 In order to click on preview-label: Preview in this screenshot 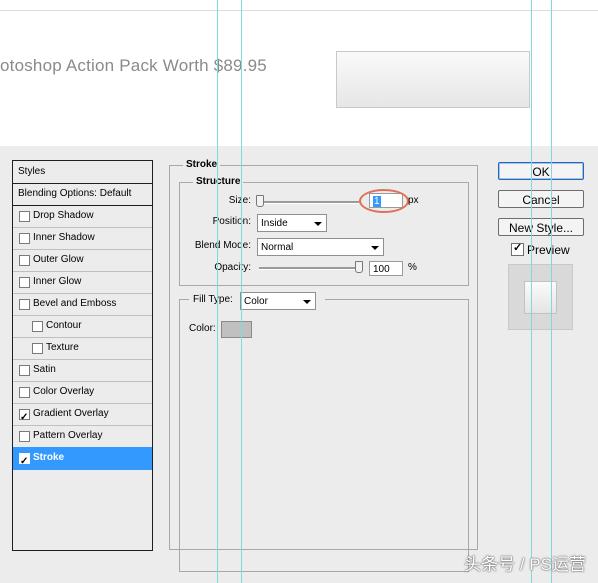, I will do `click(548, 250)`.